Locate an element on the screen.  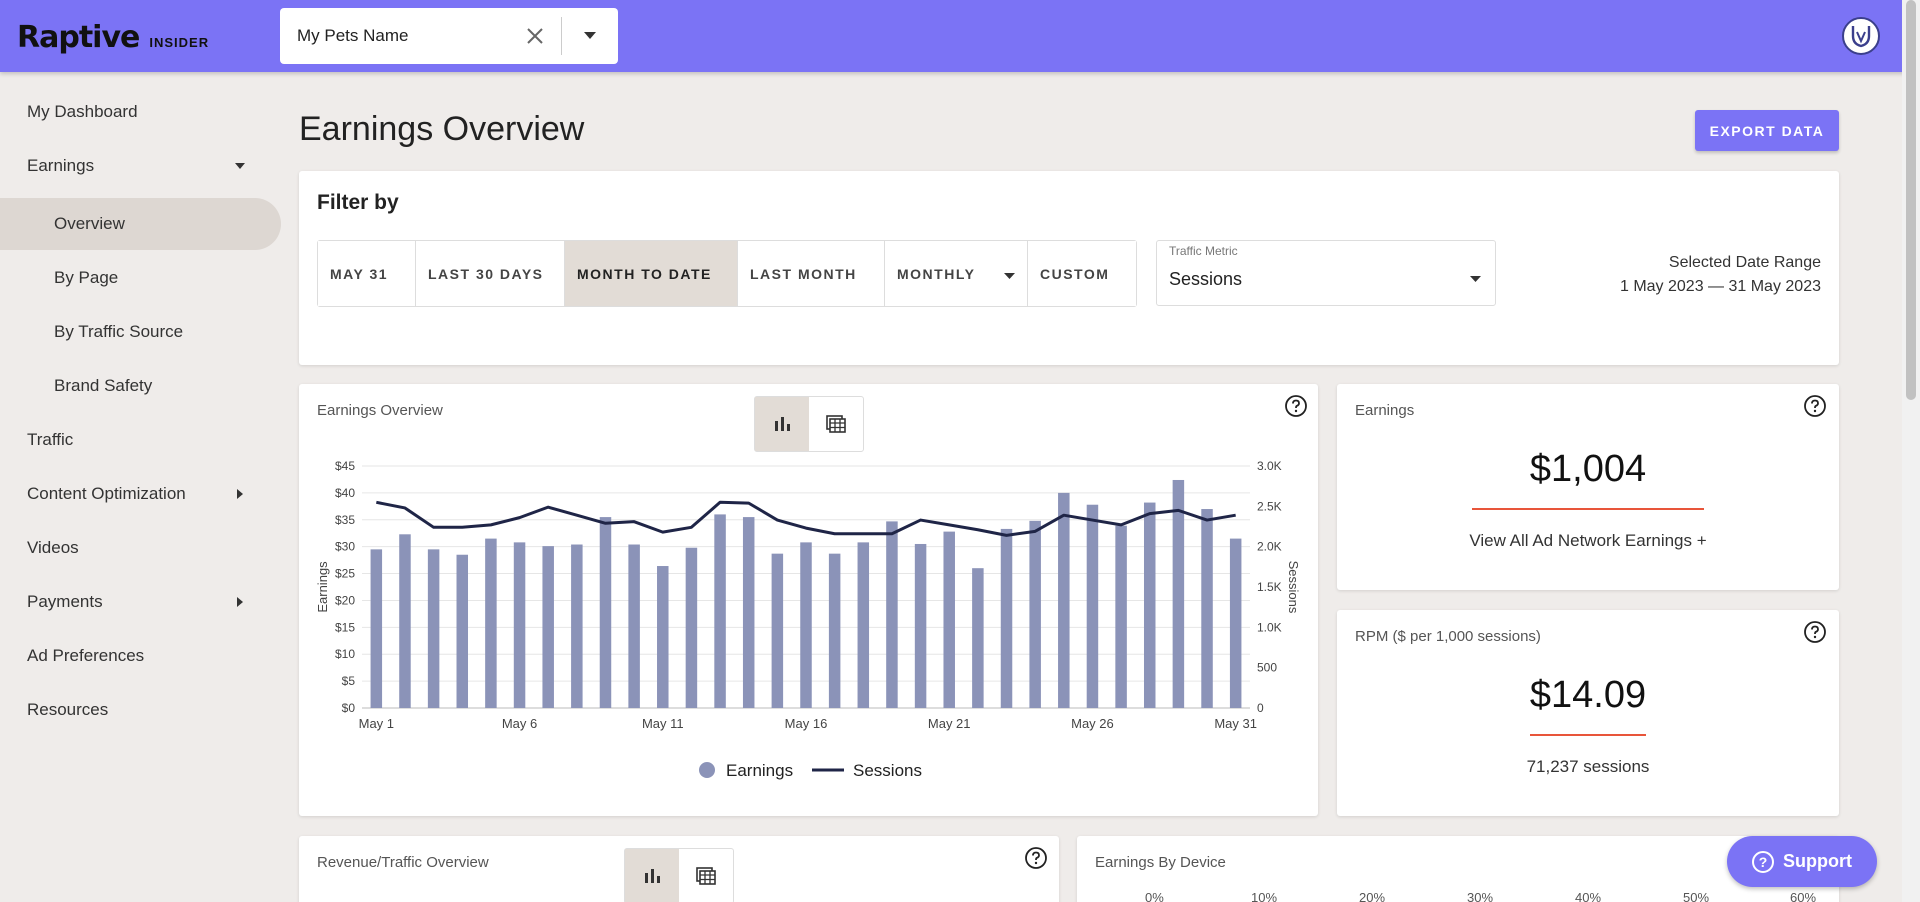
sidebar-item-resources: Resources is located at coordinates (141, 710).